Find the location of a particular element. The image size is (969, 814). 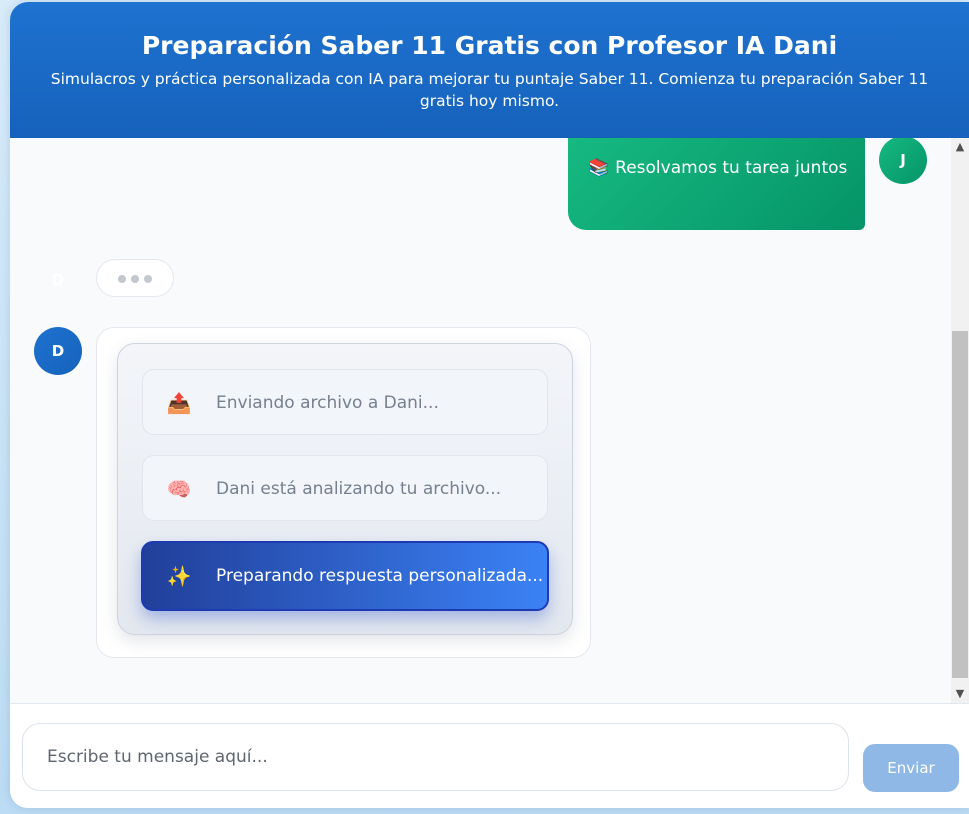

typing-avatar: D is located at coordinates (58, 280).